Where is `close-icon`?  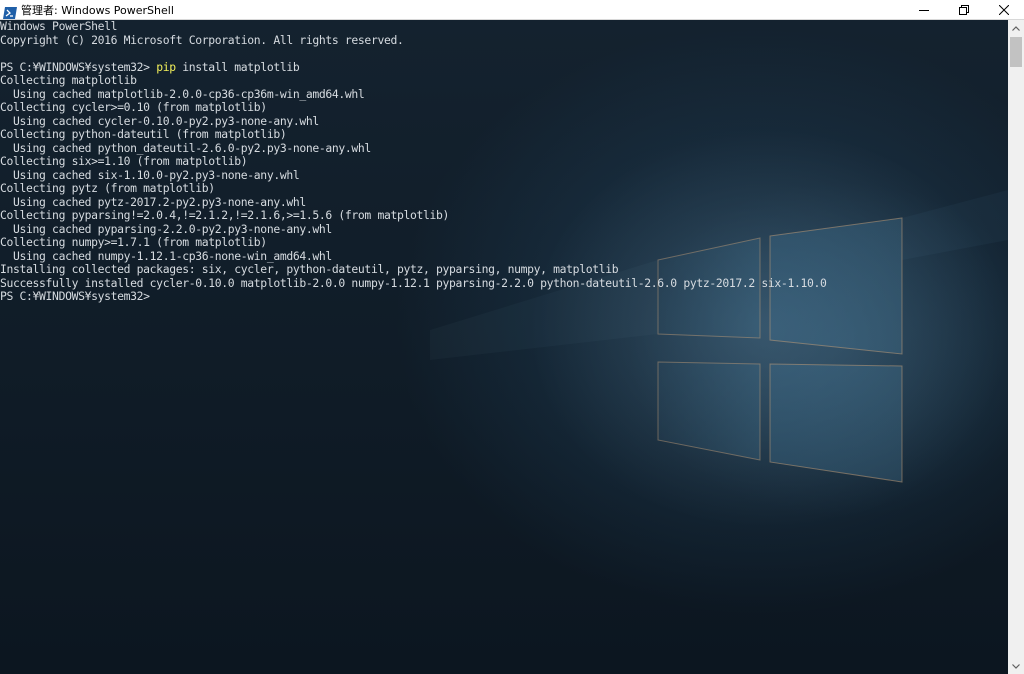
close-icon is located at coordinates (1004, 9).